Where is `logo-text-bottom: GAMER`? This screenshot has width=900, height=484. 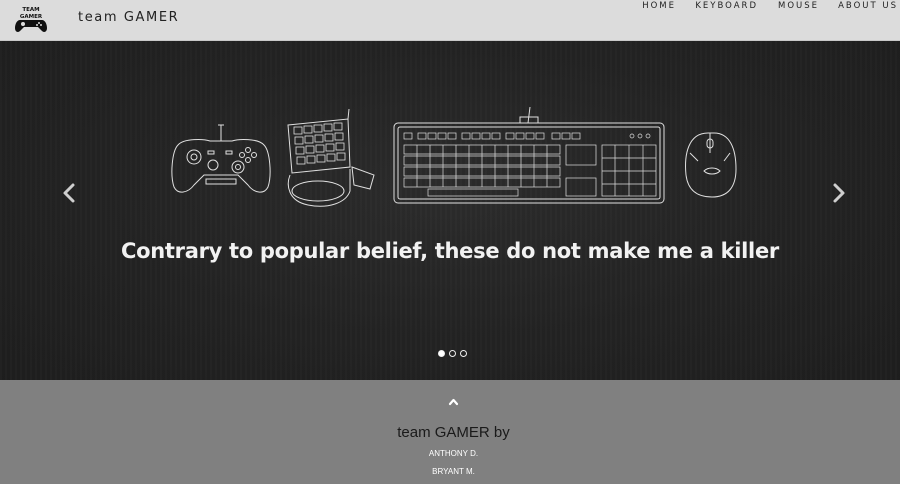
logo-text-bottom: GAMER is located at coordinates (31, 17).